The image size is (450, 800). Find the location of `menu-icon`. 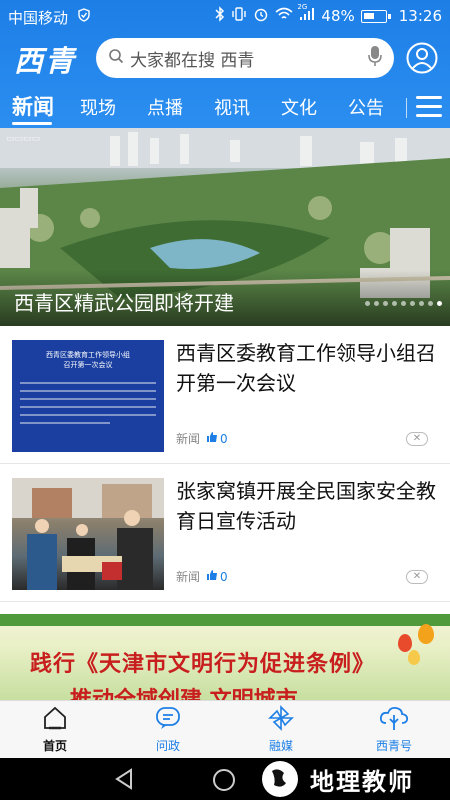

menu-icon is located at coordinates (429, 107).